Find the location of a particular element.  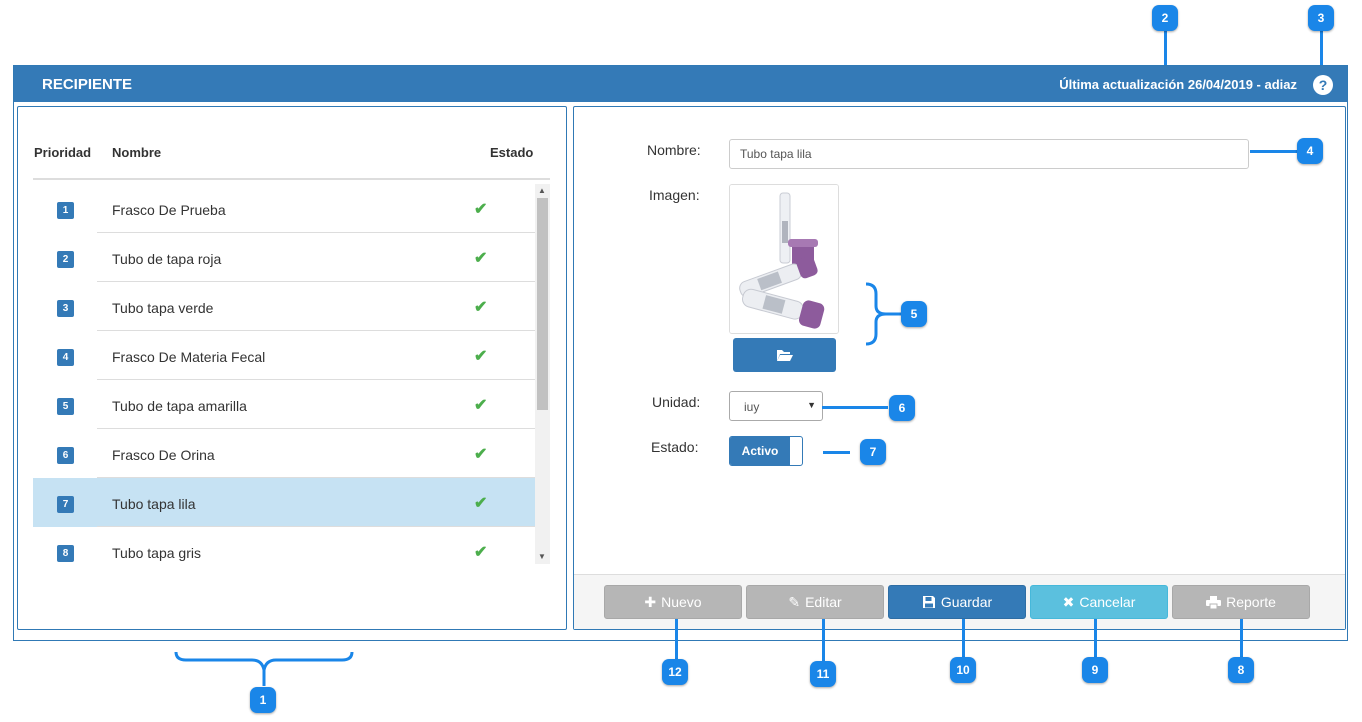

list-item: 3 Tubo tapa verde ✔ is located at coordinates (284, 306).